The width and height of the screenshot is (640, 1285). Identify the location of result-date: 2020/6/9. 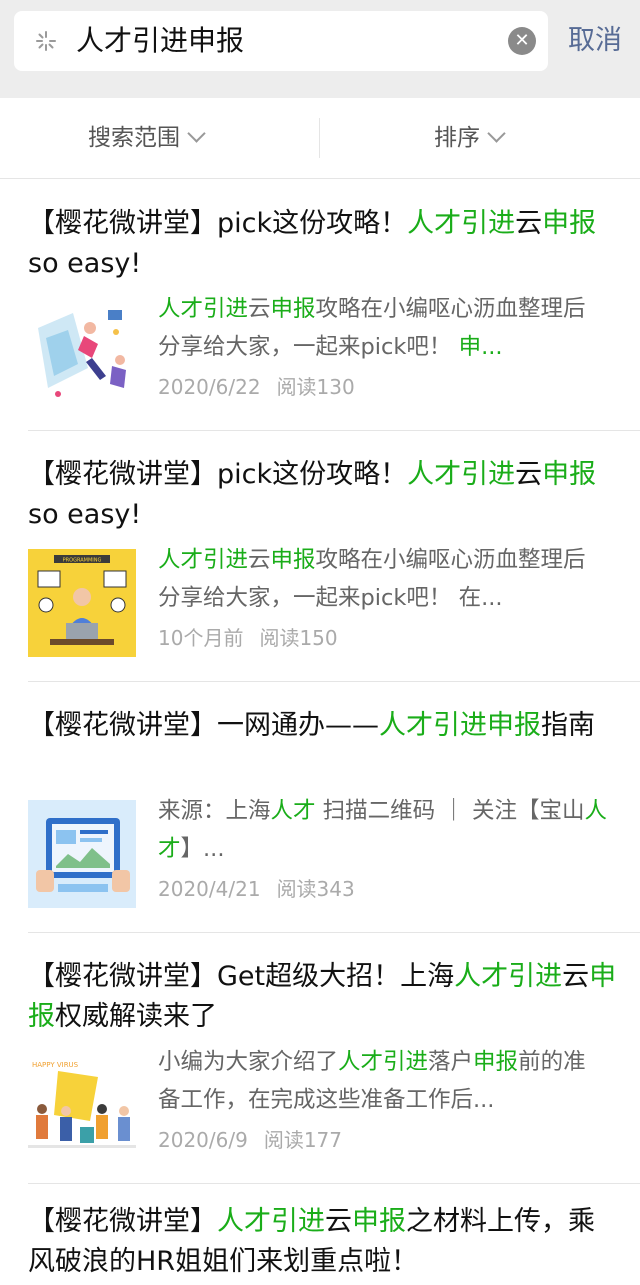
(203, 1140).